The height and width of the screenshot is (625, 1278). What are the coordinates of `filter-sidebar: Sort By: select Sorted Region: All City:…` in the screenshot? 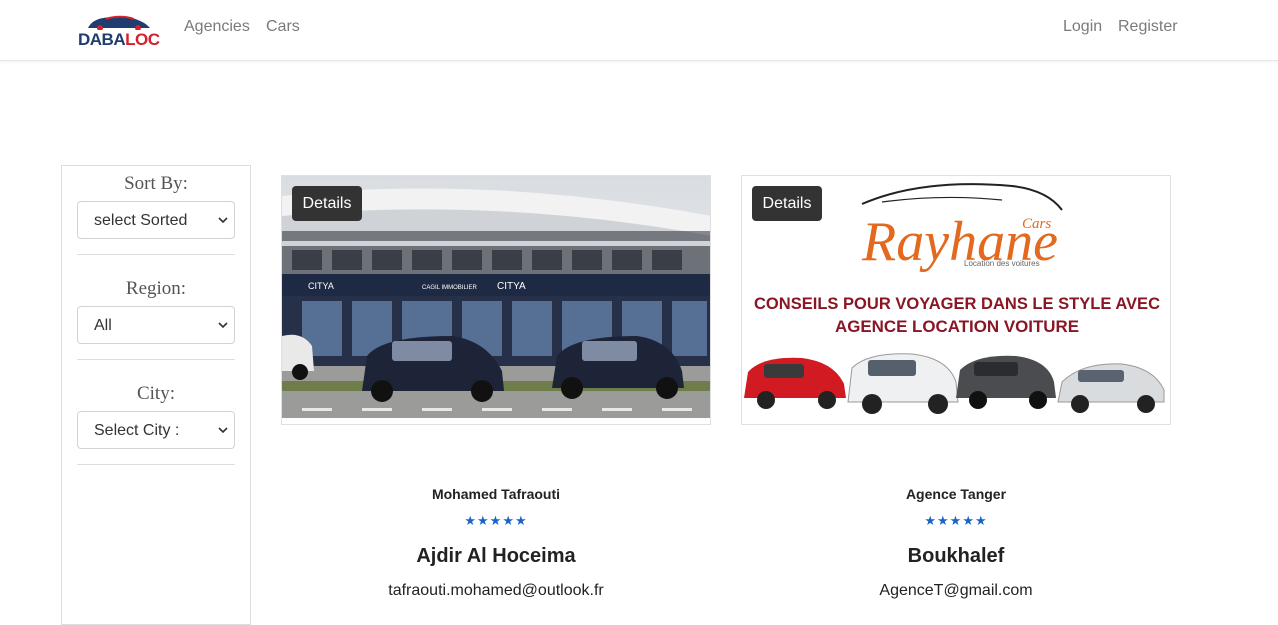 It's located at (156, 395).